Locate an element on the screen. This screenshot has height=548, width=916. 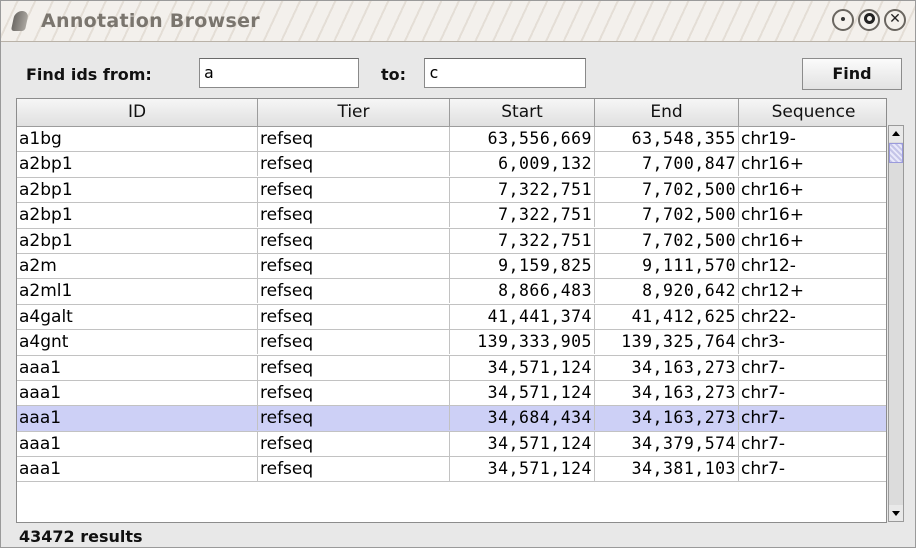
cell-id: a4galt is located at coordinates (137, 316).